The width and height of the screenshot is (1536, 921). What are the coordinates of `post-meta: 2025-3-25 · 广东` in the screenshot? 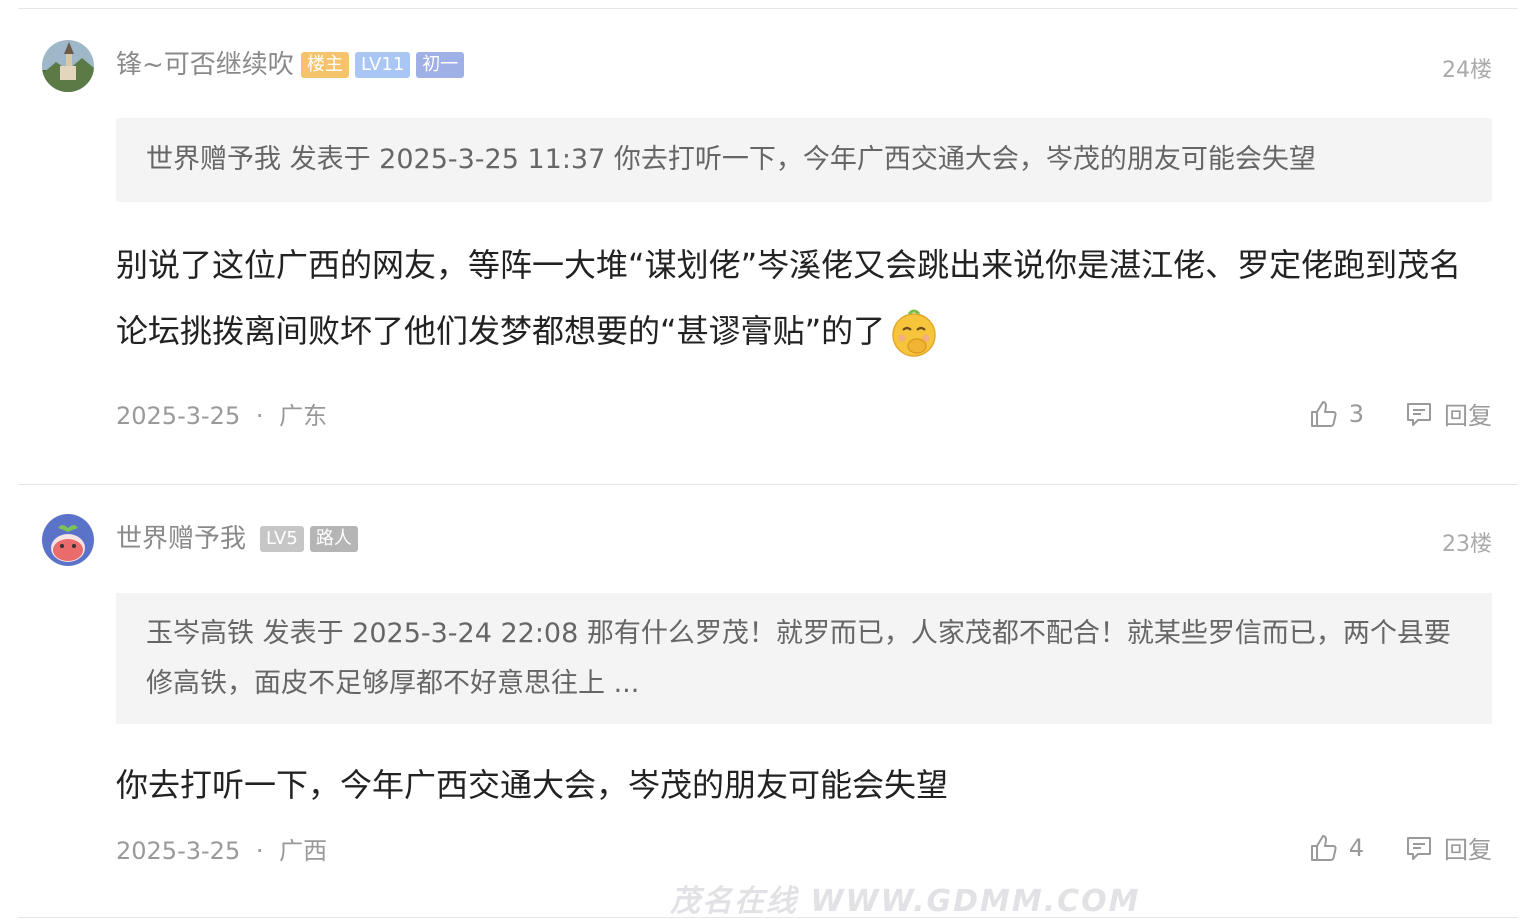 It's located at (221, 413).